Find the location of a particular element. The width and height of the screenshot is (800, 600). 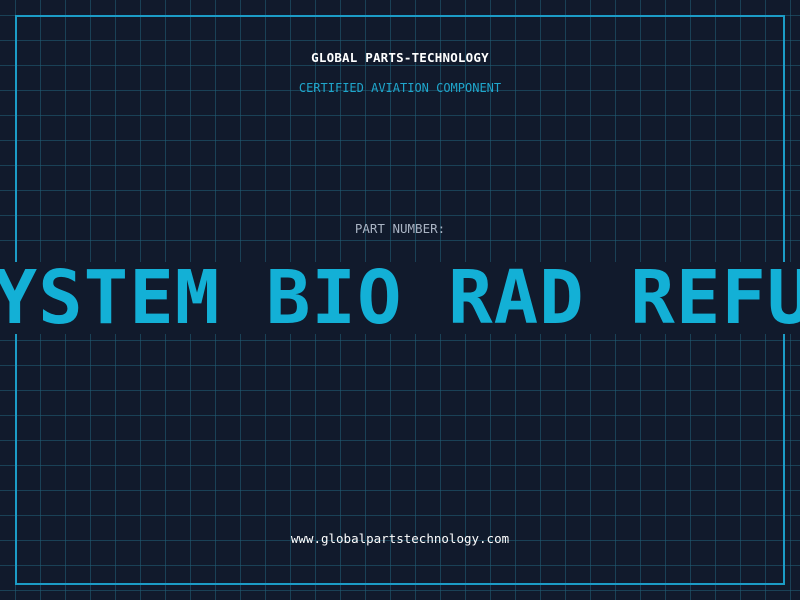

part-number-label: PART NUMBER: is located at coordinates (400, 228).